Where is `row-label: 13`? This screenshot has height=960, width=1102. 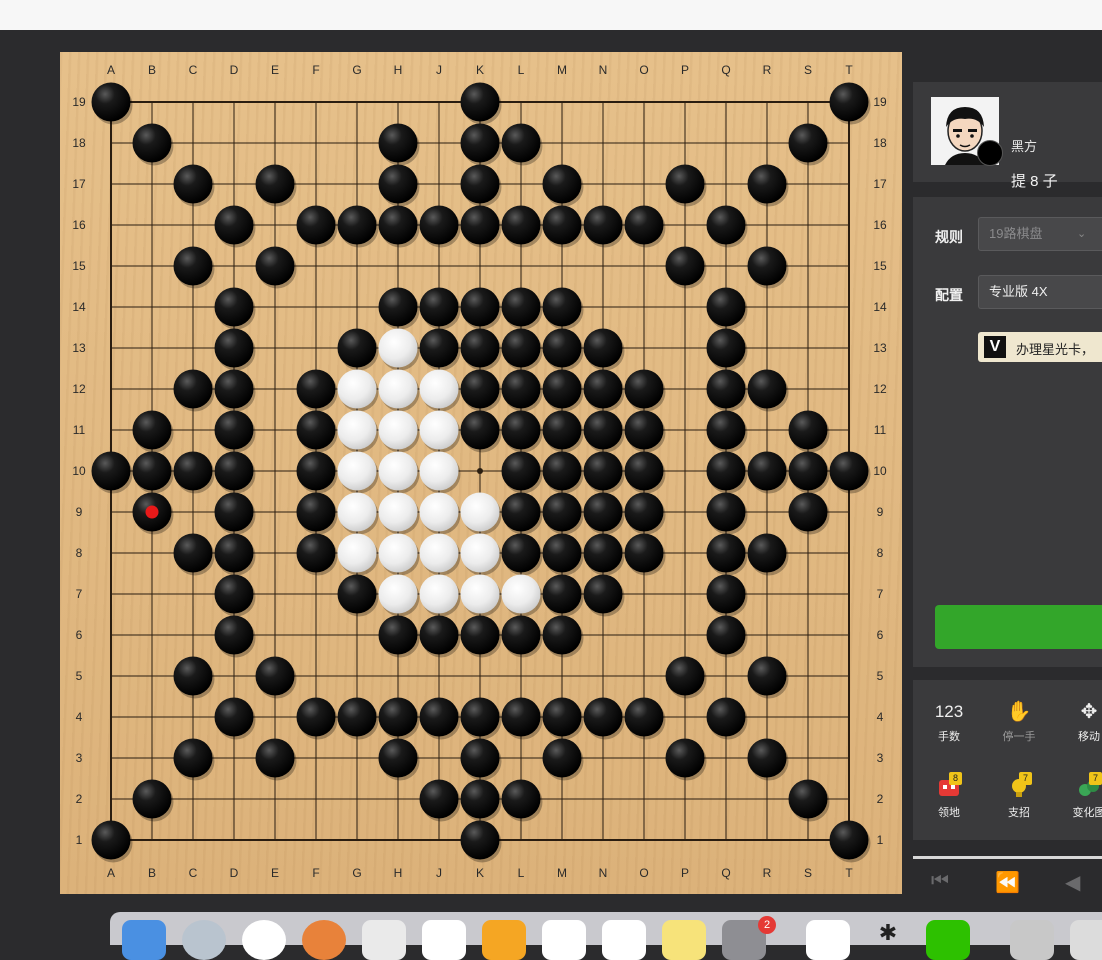 row-label: 13 is located at coordinates (79, 348).